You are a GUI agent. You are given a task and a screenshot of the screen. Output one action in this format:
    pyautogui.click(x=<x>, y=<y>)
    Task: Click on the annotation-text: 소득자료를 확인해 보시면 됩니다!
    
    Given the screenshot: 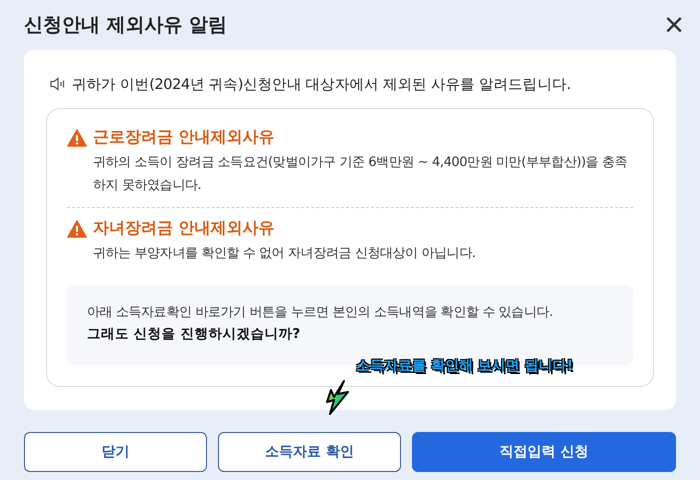 What is the action you would take?
    pyautogui.click(x=465, y=366)
    